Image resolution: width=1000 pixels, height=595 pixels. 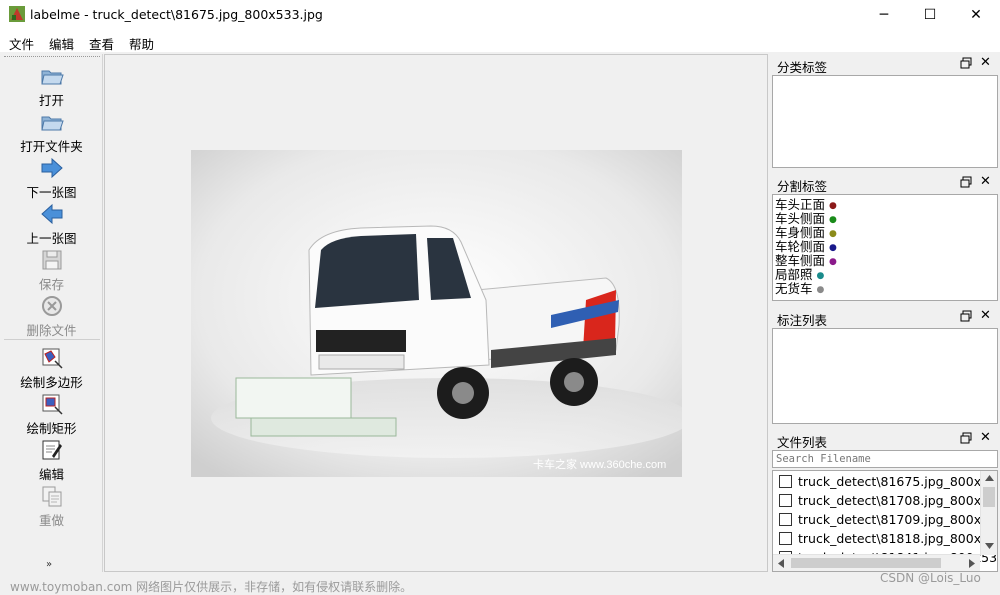 I want to click on toolbar-separator, so click(x=52, y=339).